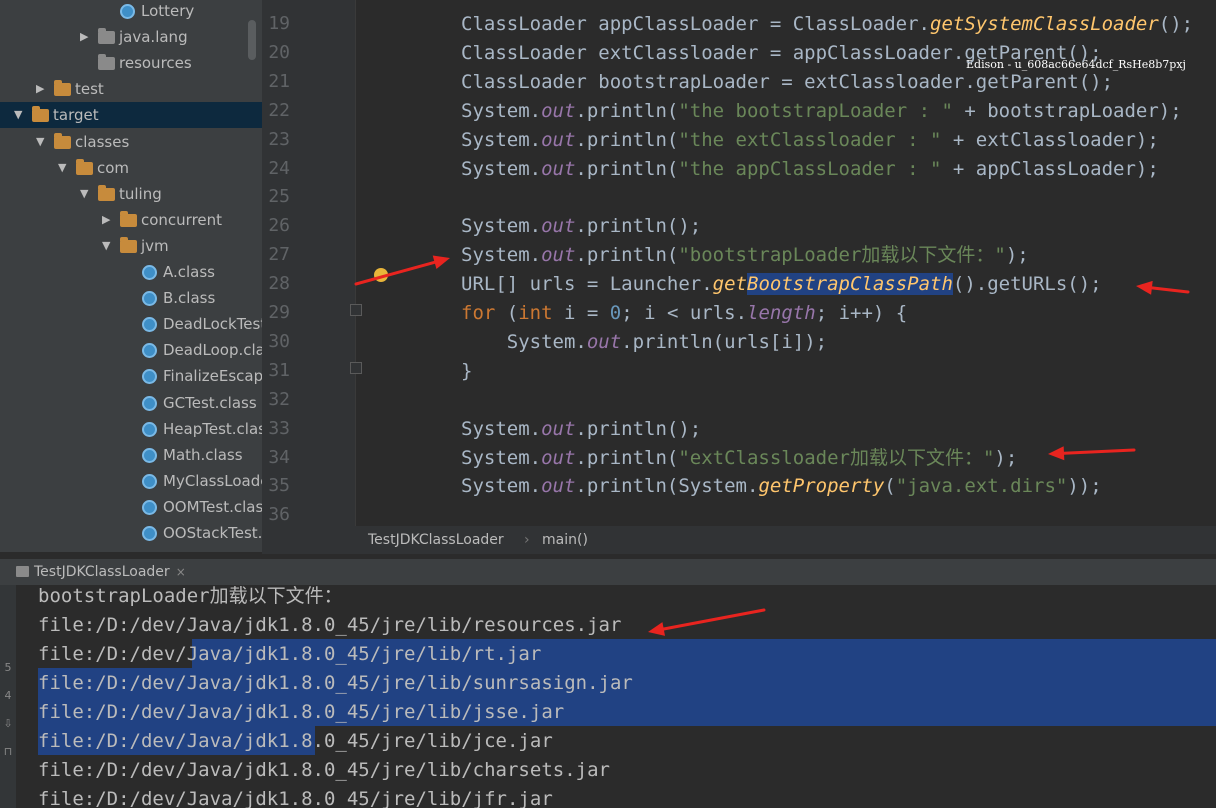 The width and height of the screenshot is (1216, 808). Describe the element at coordinates (279, 226) in the screenshot. I see `line-number: 26` at that location.